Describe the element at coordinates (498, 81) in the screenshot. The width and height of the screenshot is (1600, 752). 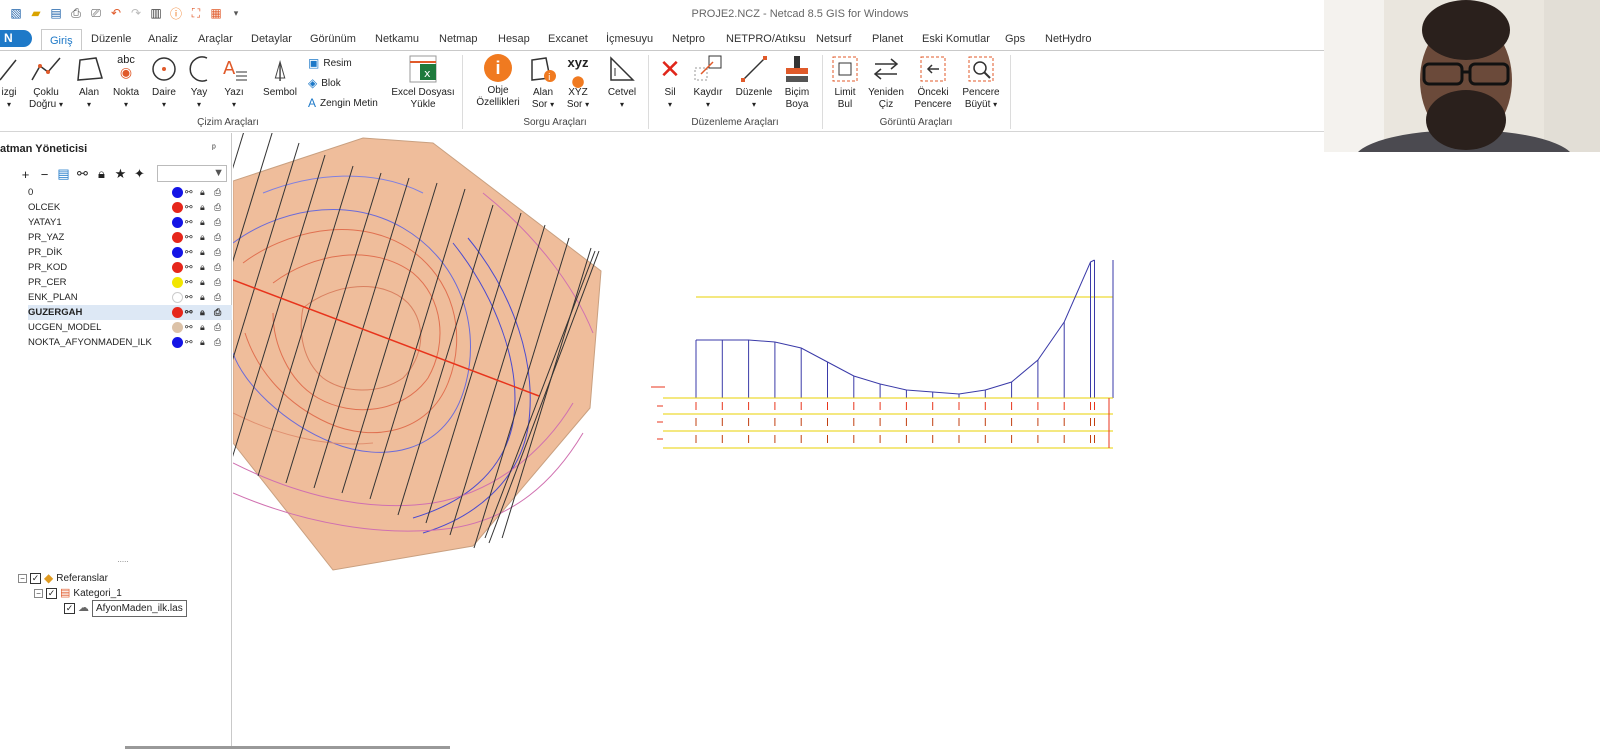
I see `obje-ozellikleri-button: i Obje Özellikleri` at that location.